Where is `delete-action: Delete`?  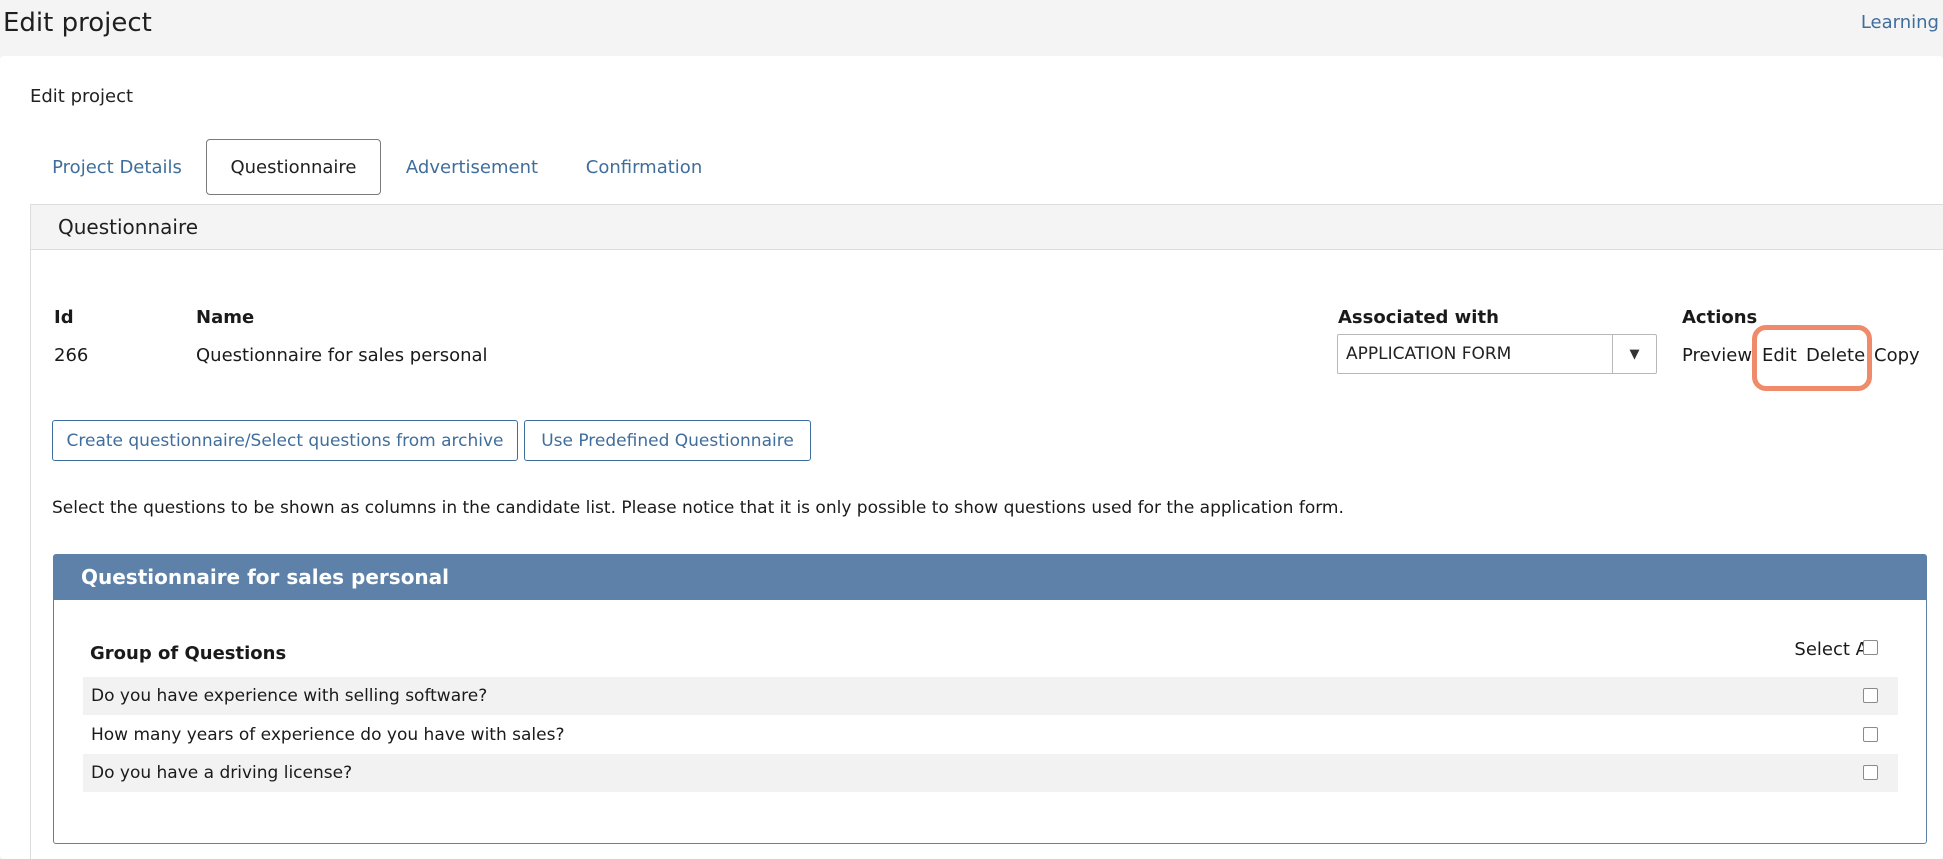
delete-action: Delete is located at coordinates (1835, 355).